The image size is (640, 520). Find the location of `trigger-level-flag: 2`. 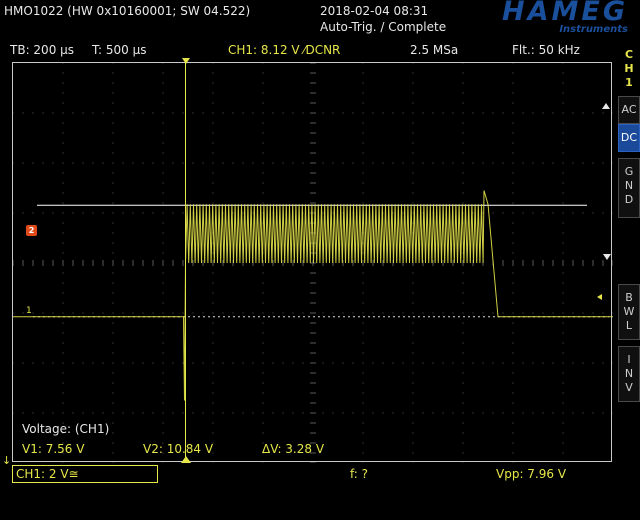

trigger-level-flag: 2 is located at coordinates (31, 230).